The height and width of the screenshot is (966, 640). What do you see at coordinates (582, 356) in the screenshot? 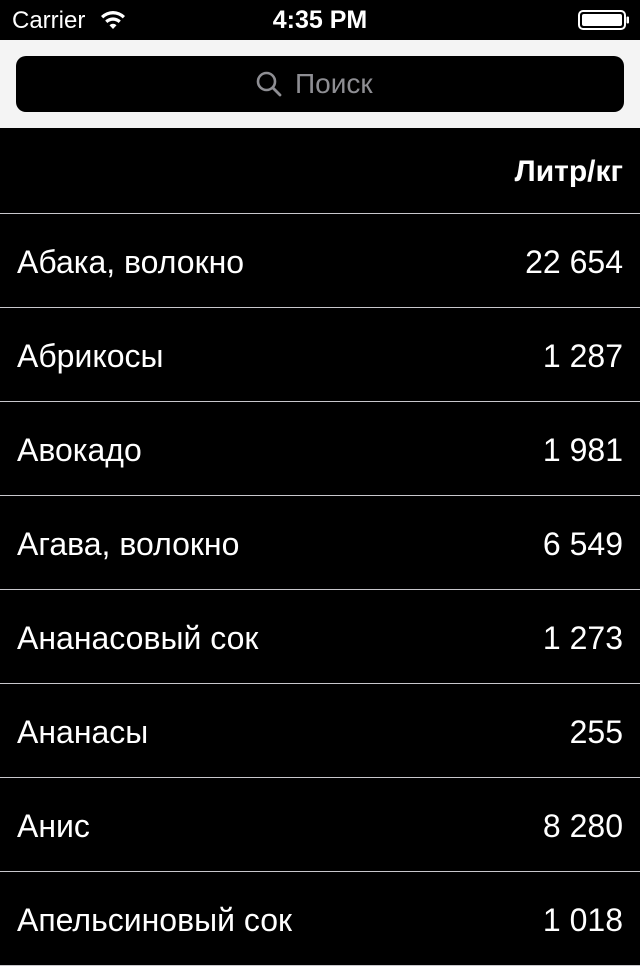
I see `row-value: 1 287` at bounding box center [582, 356].